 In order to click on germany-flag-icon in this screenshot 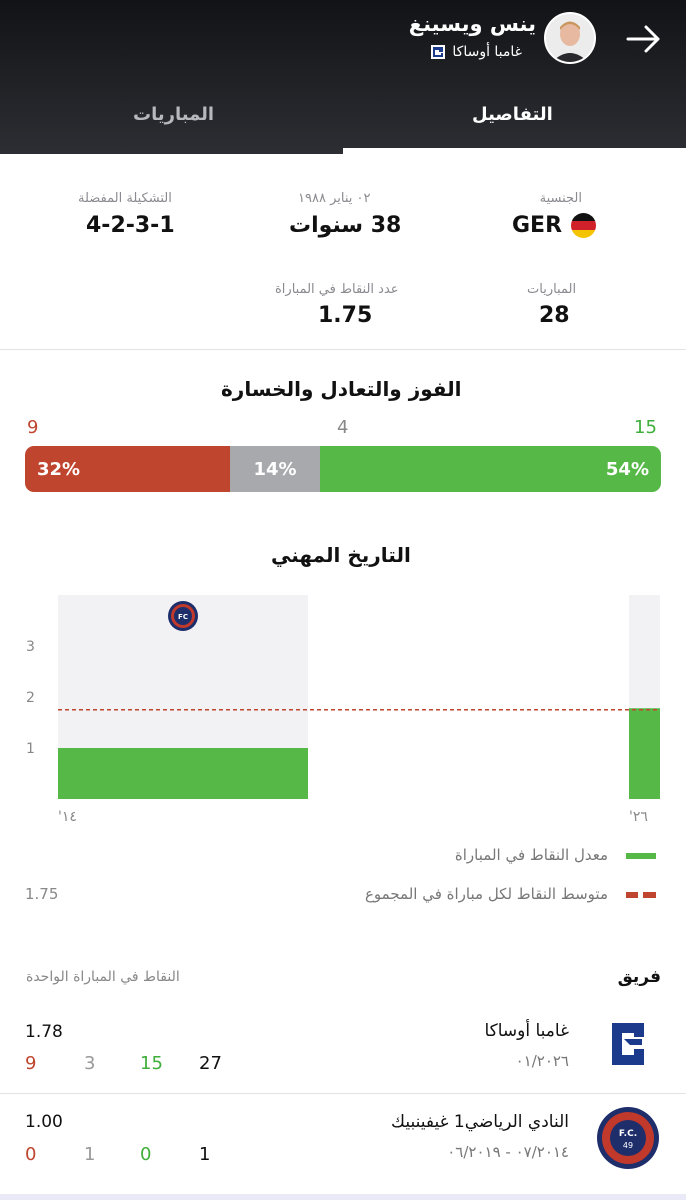, I will do `click(583, 225)`.